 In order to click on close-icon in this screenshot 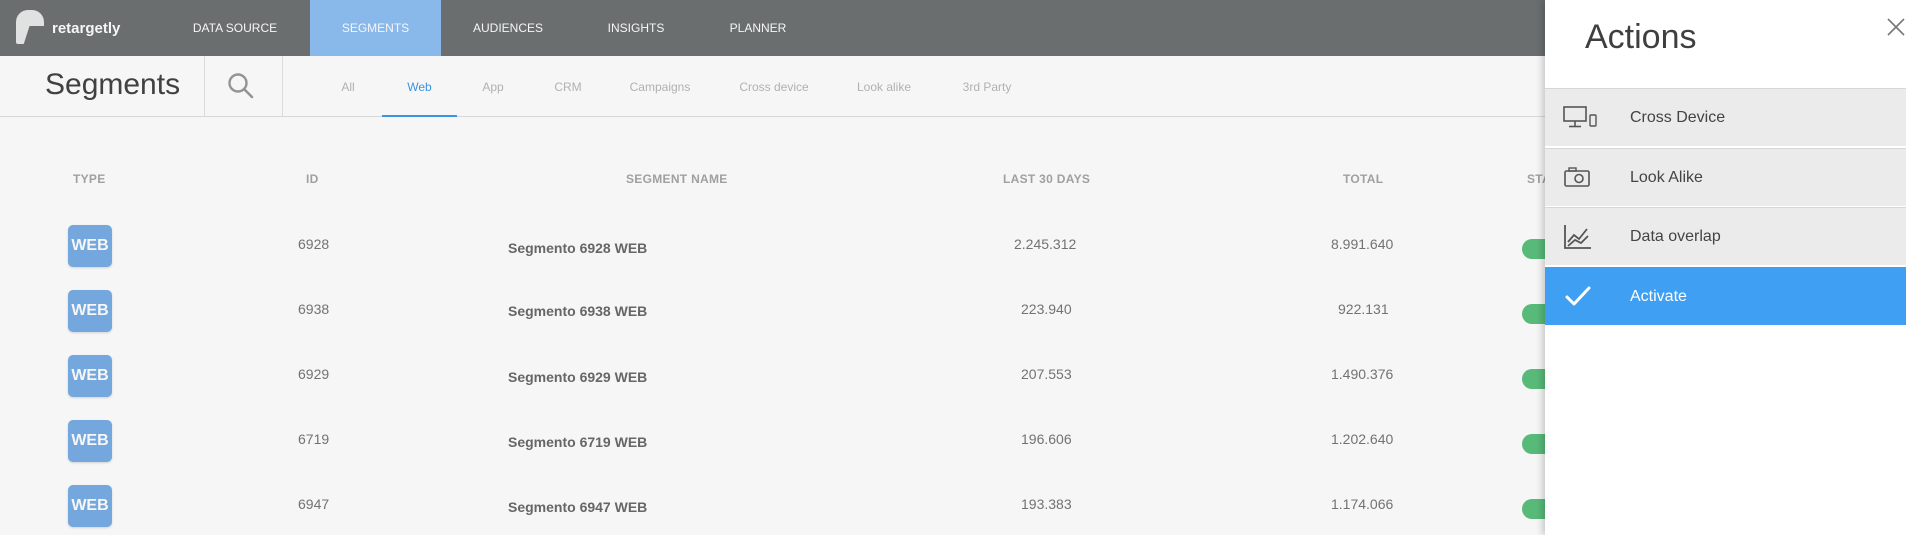, I will do `click(1896, 27)`.